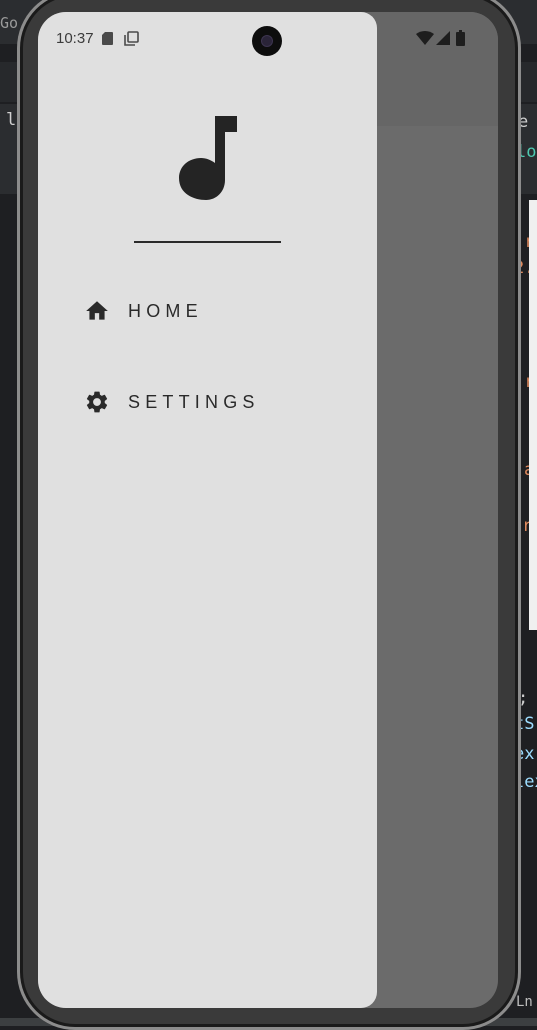  I want to click on drawer-divider, so click(207, 242).